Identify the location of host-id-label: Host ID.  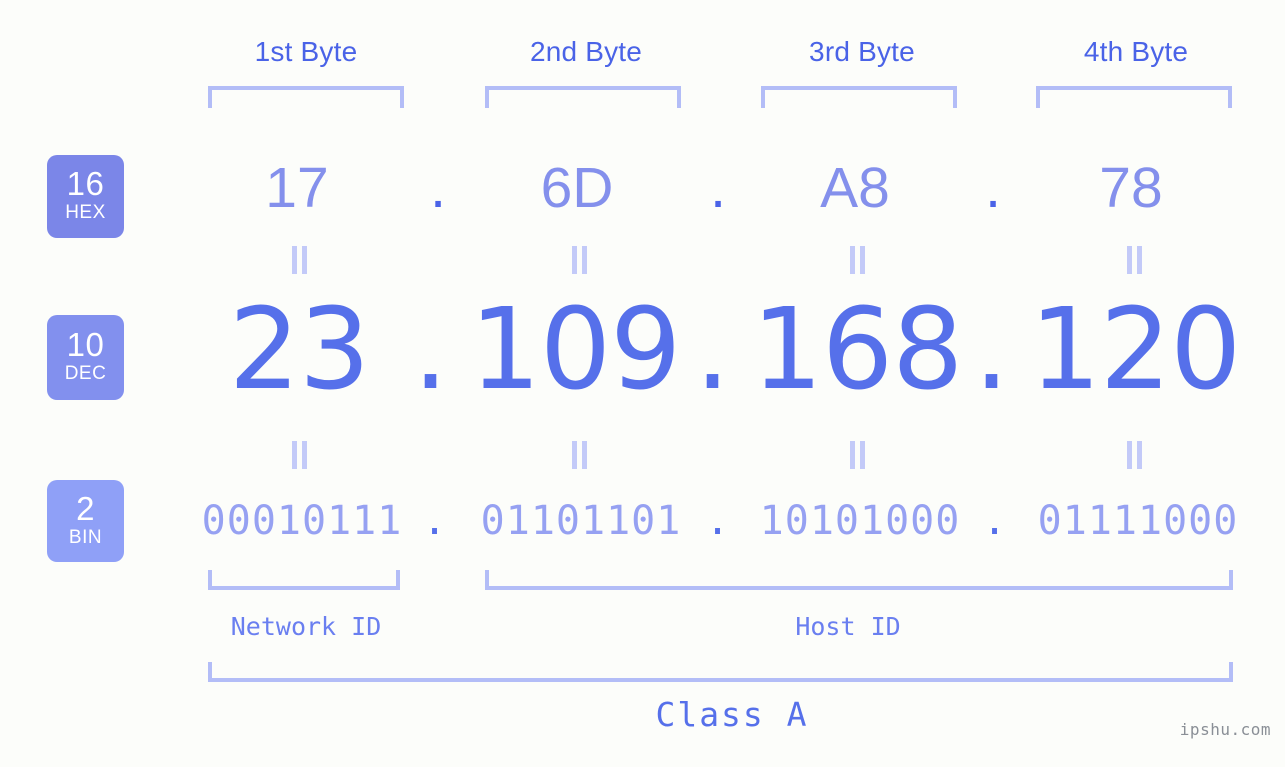
(848, 626).